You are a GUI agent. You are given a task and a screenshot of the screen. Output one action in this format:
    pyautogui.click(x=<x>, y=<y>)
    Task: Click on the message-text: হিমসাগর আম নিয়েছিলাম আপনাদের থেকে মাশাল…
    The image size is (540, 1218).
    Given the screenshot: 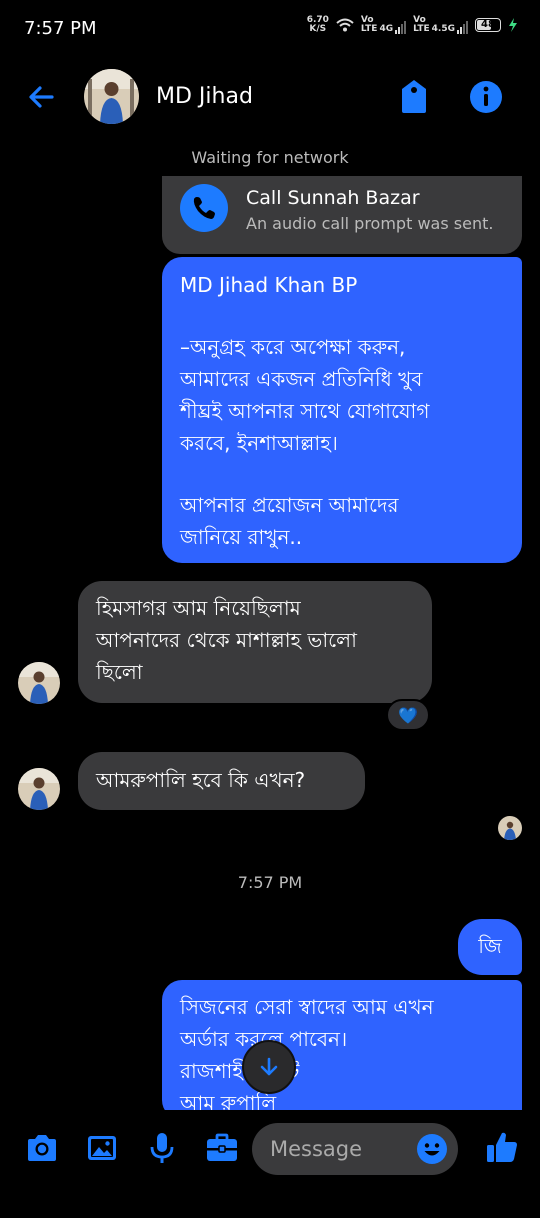 What is the action you would take?
    pyautogui.click(x=226, y=640)
    